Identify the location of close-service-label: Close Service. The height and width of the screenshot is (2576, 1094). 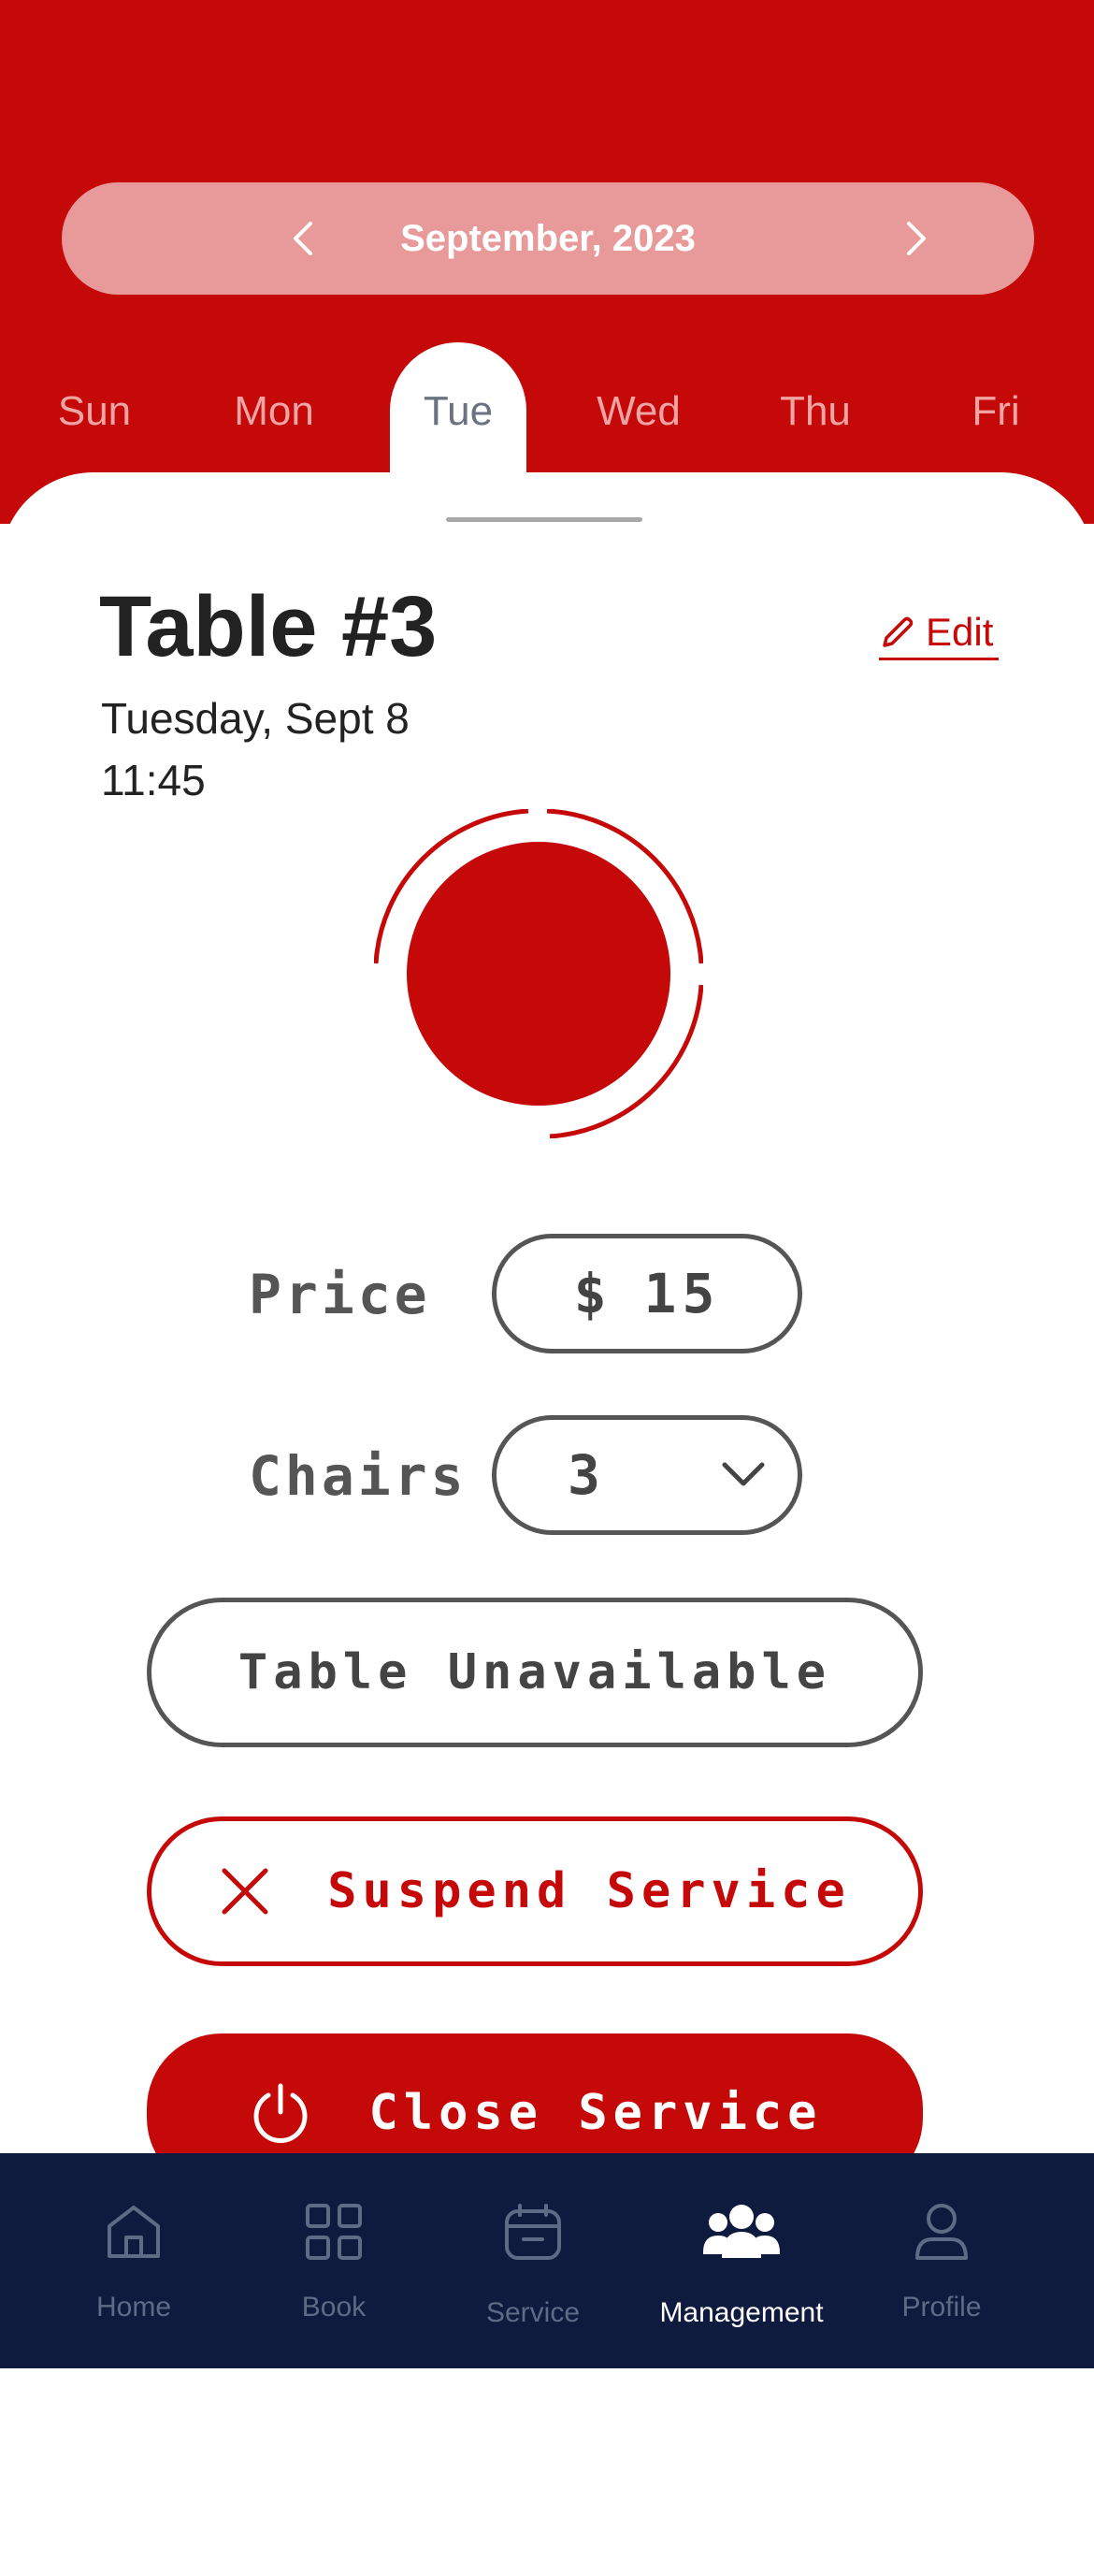
(595, 2113).